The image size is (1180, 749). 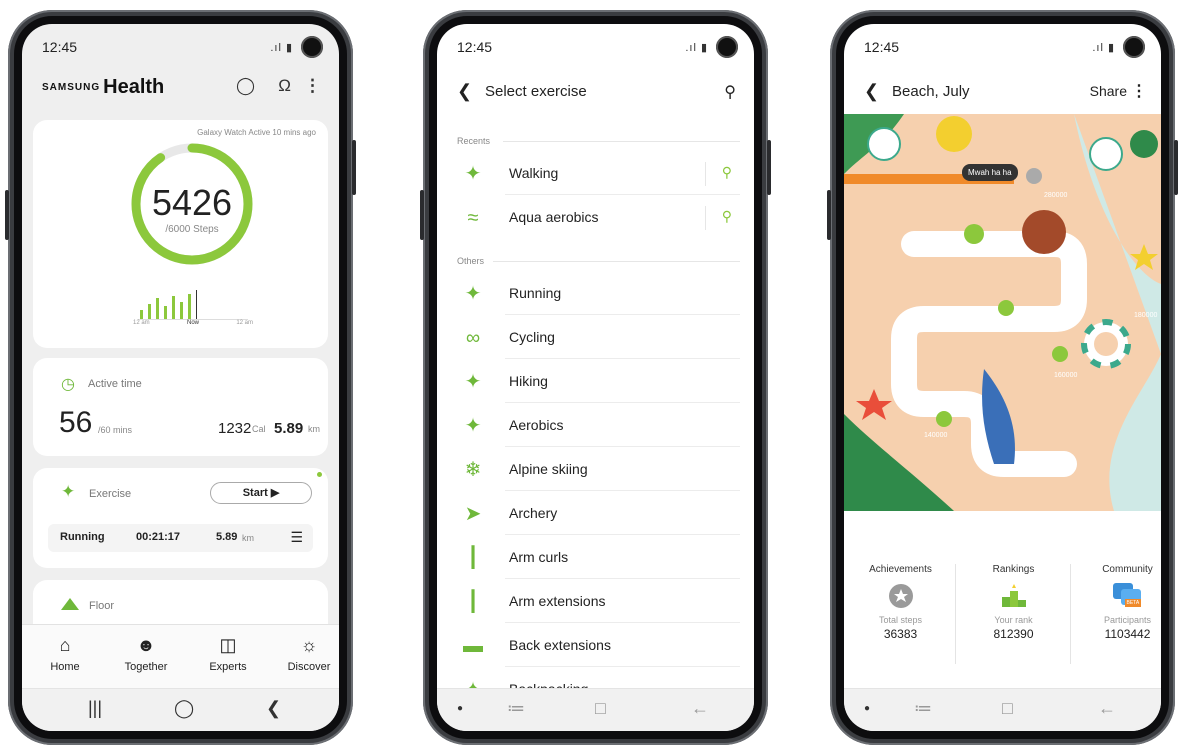 I want to click on exercise-row-archery: ➤ Archery, so click(x=595, y=513).